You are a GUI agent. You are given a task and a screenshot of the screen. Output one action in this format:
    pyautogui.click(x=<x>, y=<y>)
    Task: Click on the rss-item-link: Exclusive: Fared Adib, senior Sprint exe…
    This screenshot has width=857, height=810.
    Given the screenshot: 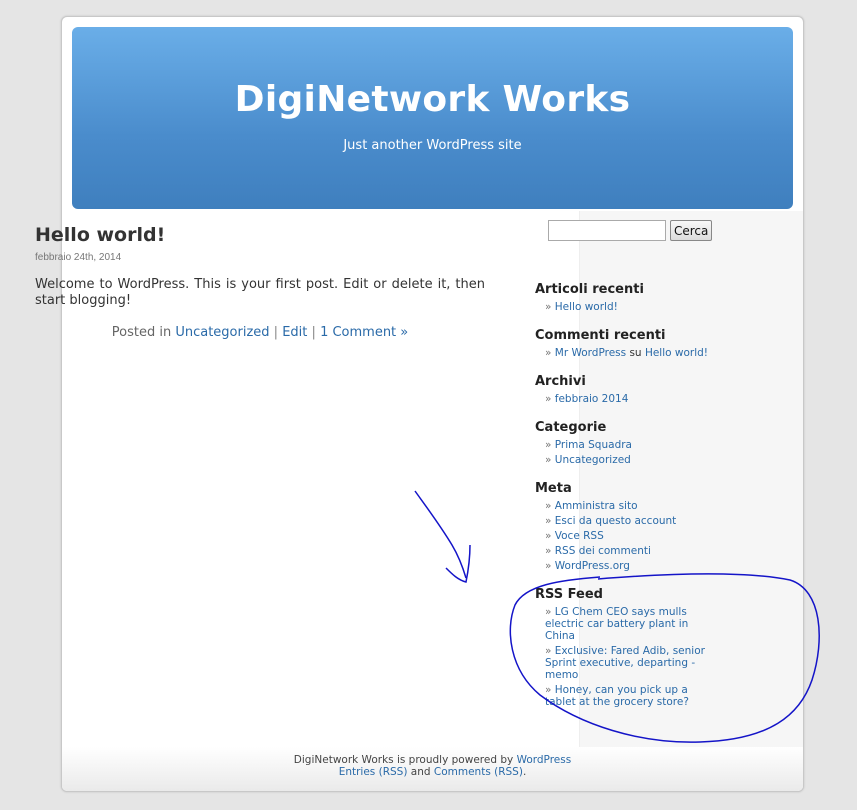 What is the action you would take?
    pyautogui.click(x=625, y=663)
    